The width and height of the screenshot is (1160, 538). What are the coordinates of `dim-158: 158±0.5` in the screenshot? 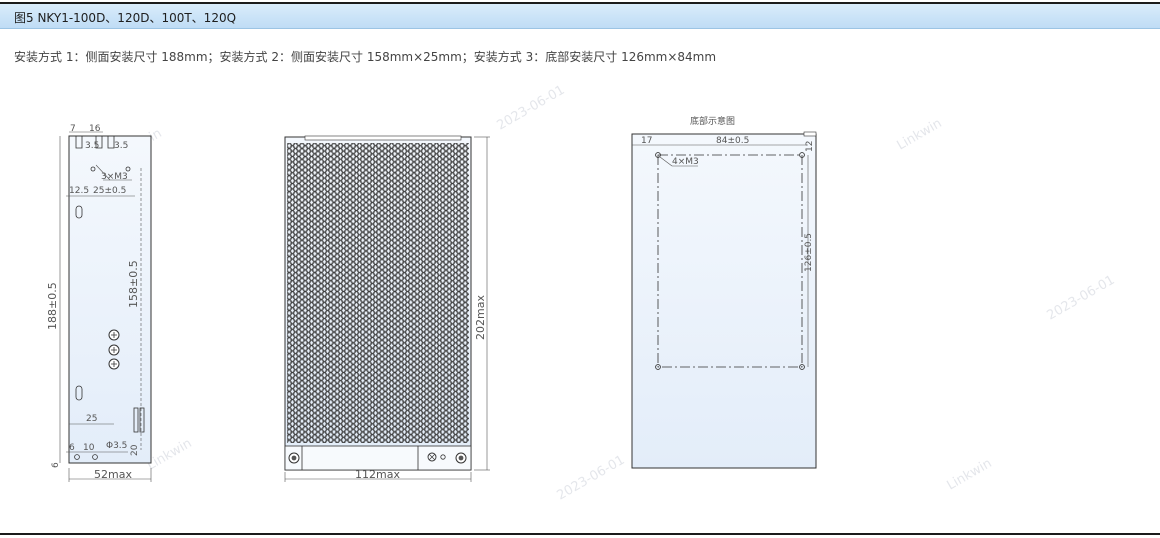 It's located at (133, 284).